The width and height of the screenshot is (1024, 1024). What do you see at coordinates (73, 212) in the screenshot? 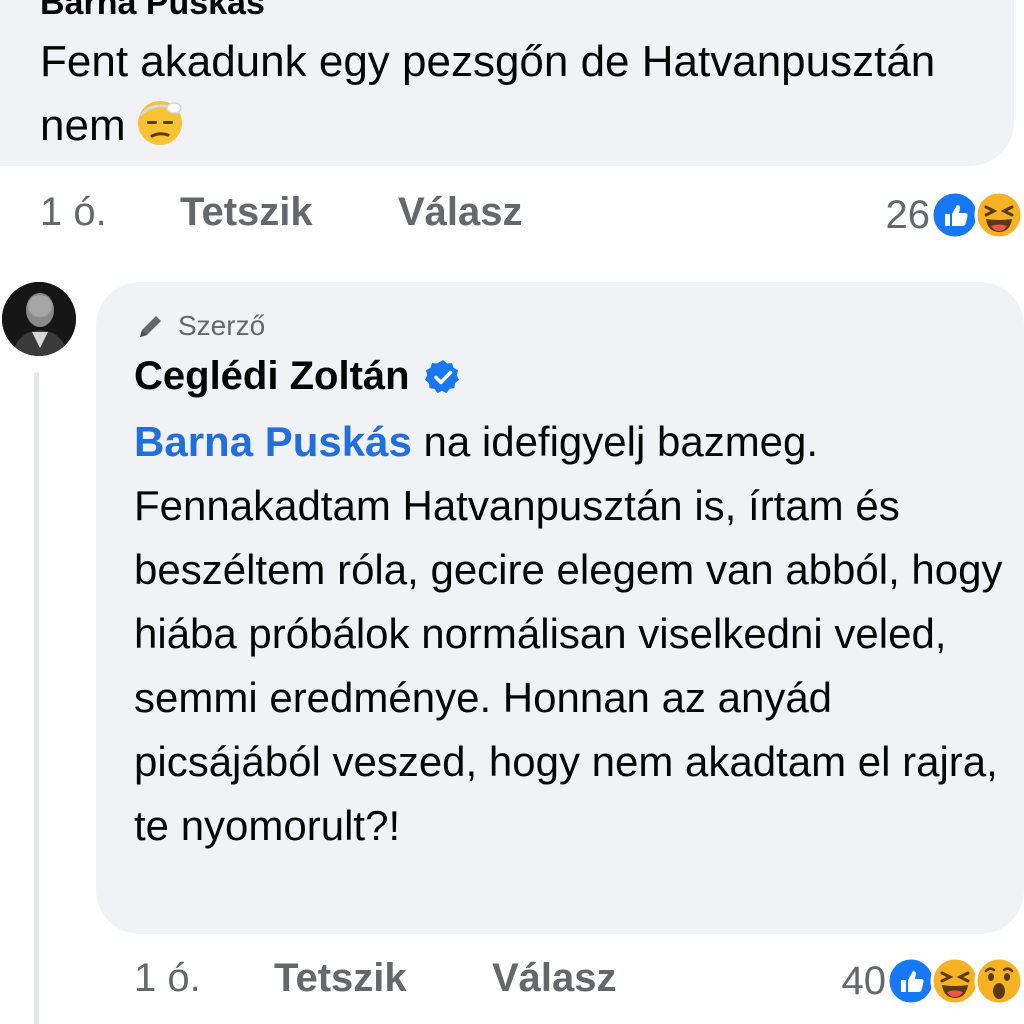
I see `comment-time: 1 ó.` at bounding box center [73, 212].